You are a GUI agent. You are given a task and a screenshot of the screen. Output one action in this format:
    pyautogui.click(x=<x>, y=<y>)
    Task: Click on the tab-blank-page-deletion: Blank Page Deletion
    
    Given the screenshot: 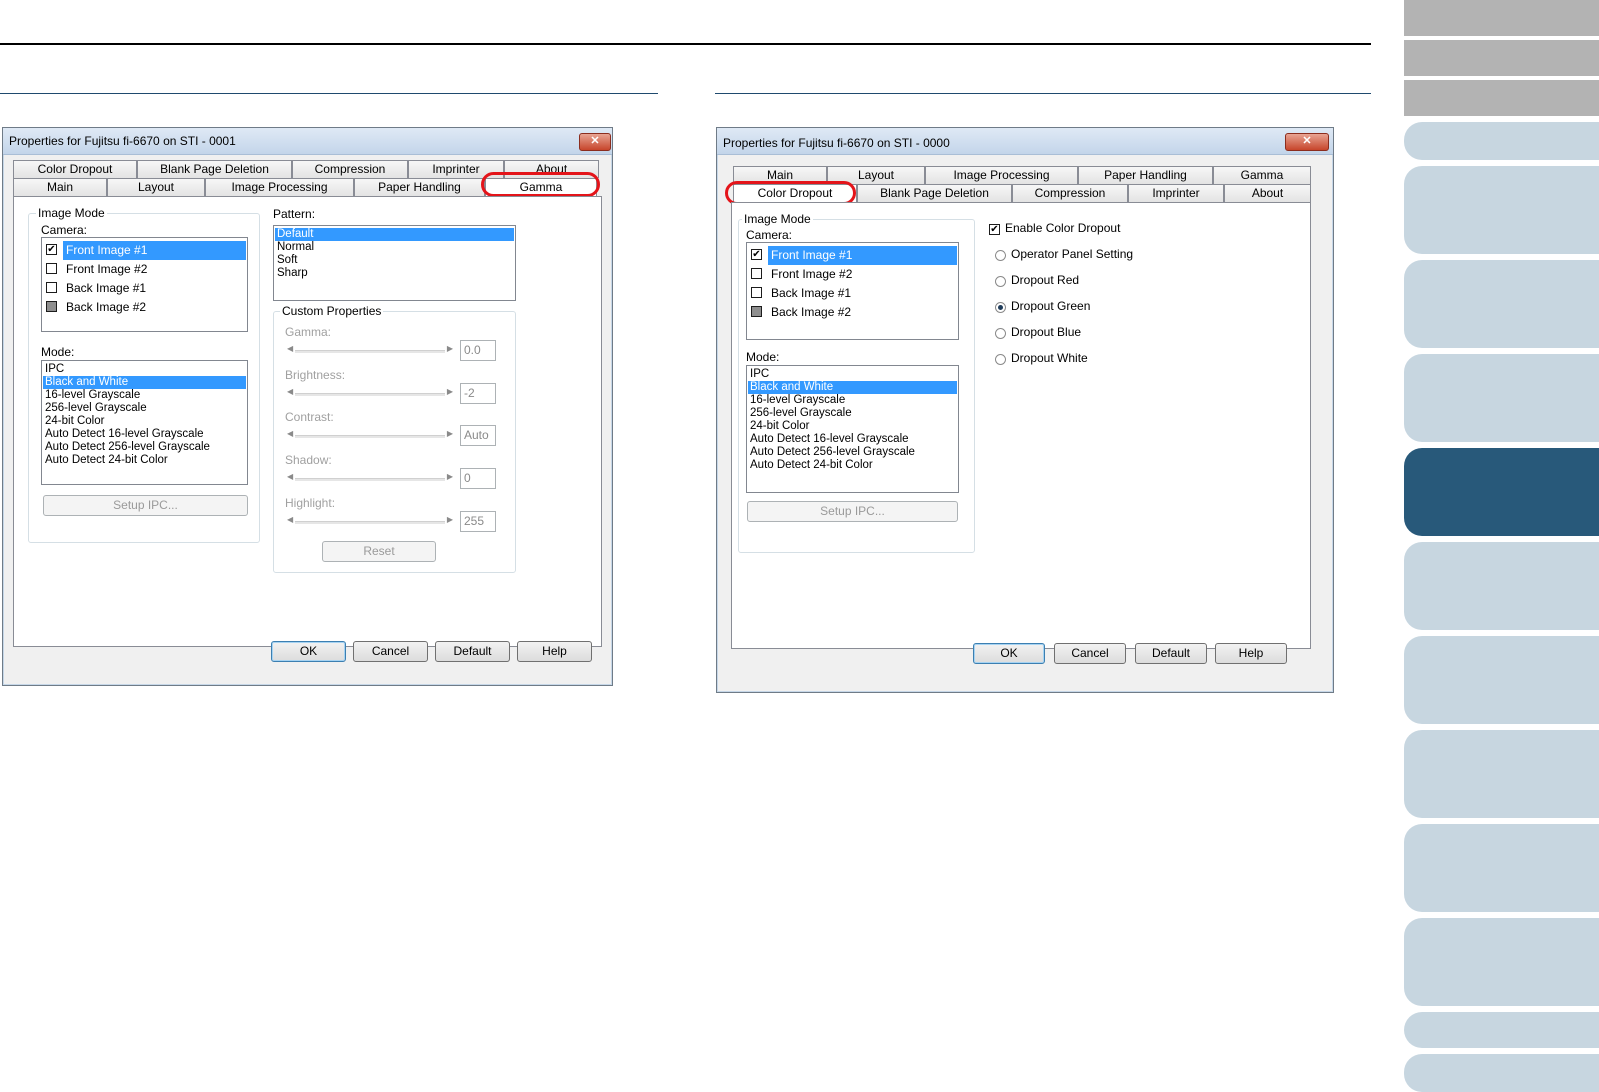 What is the action you would take?
    pyautogui.click(x=934, y=193)
    